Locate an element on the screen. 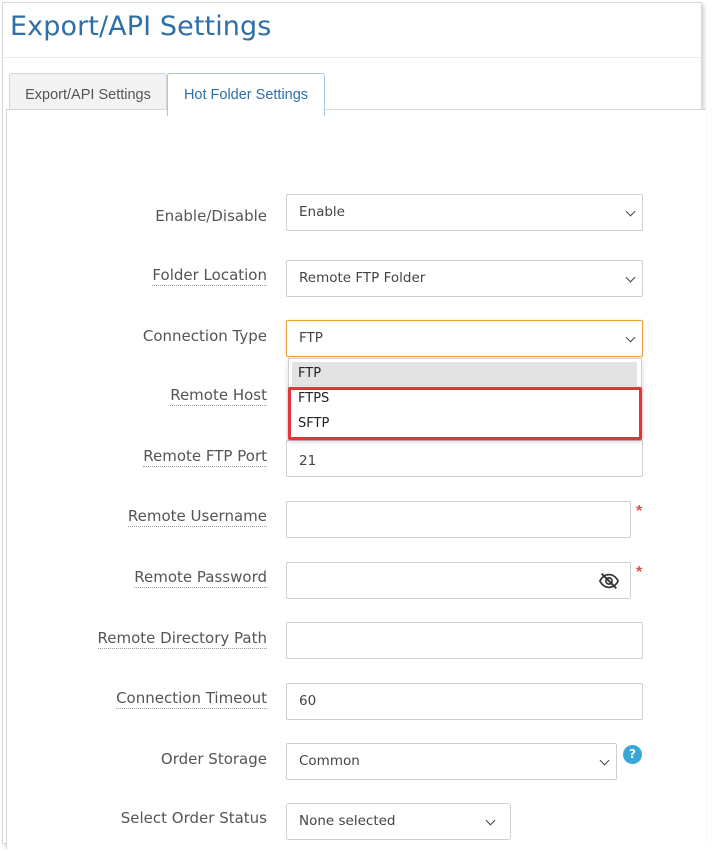  connection-type-select: FTP is located at coordinates (464, 338).